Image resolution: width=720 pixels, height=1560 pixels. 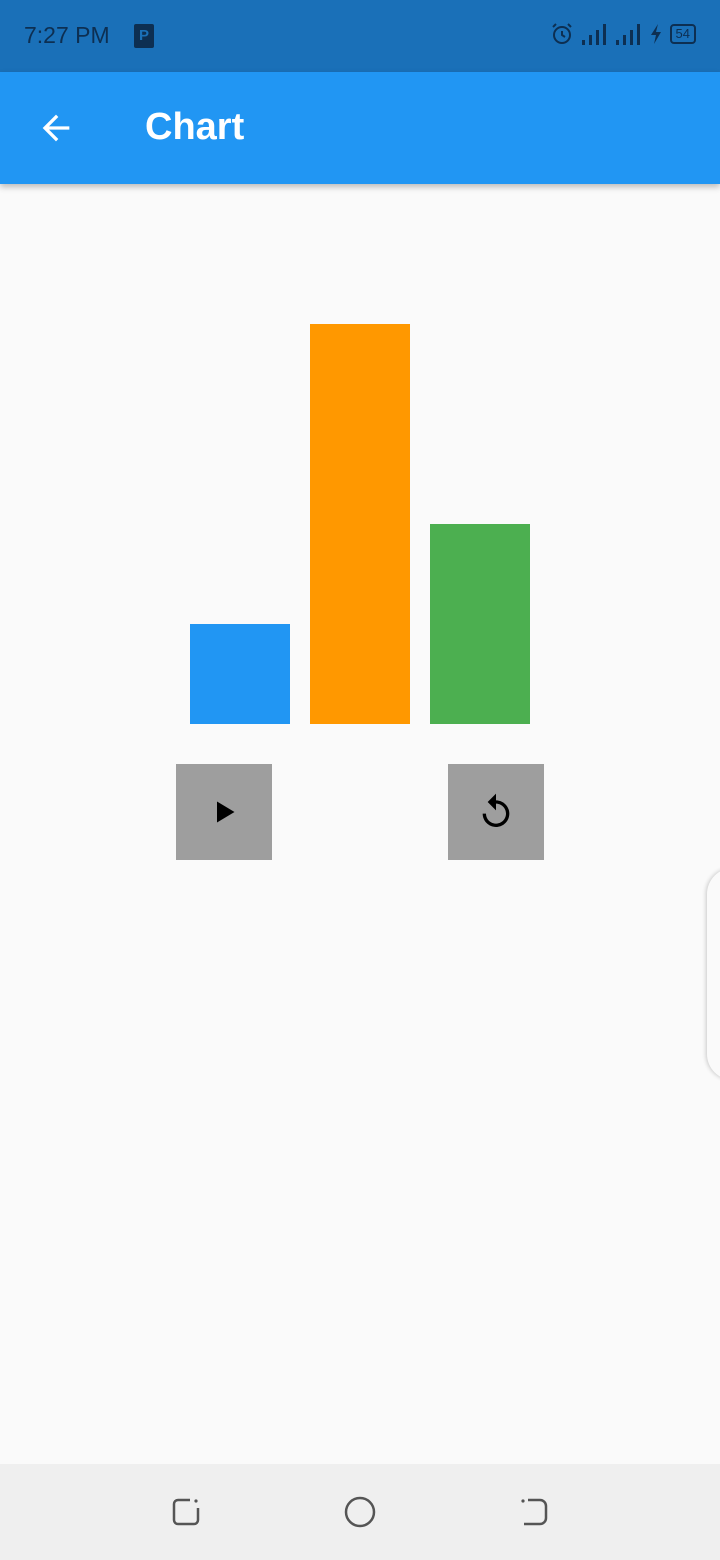 What do you see at coordinates (360, 128) in the screenshot?
I see `app-bar: Chart` at bounding box center [360, 128].